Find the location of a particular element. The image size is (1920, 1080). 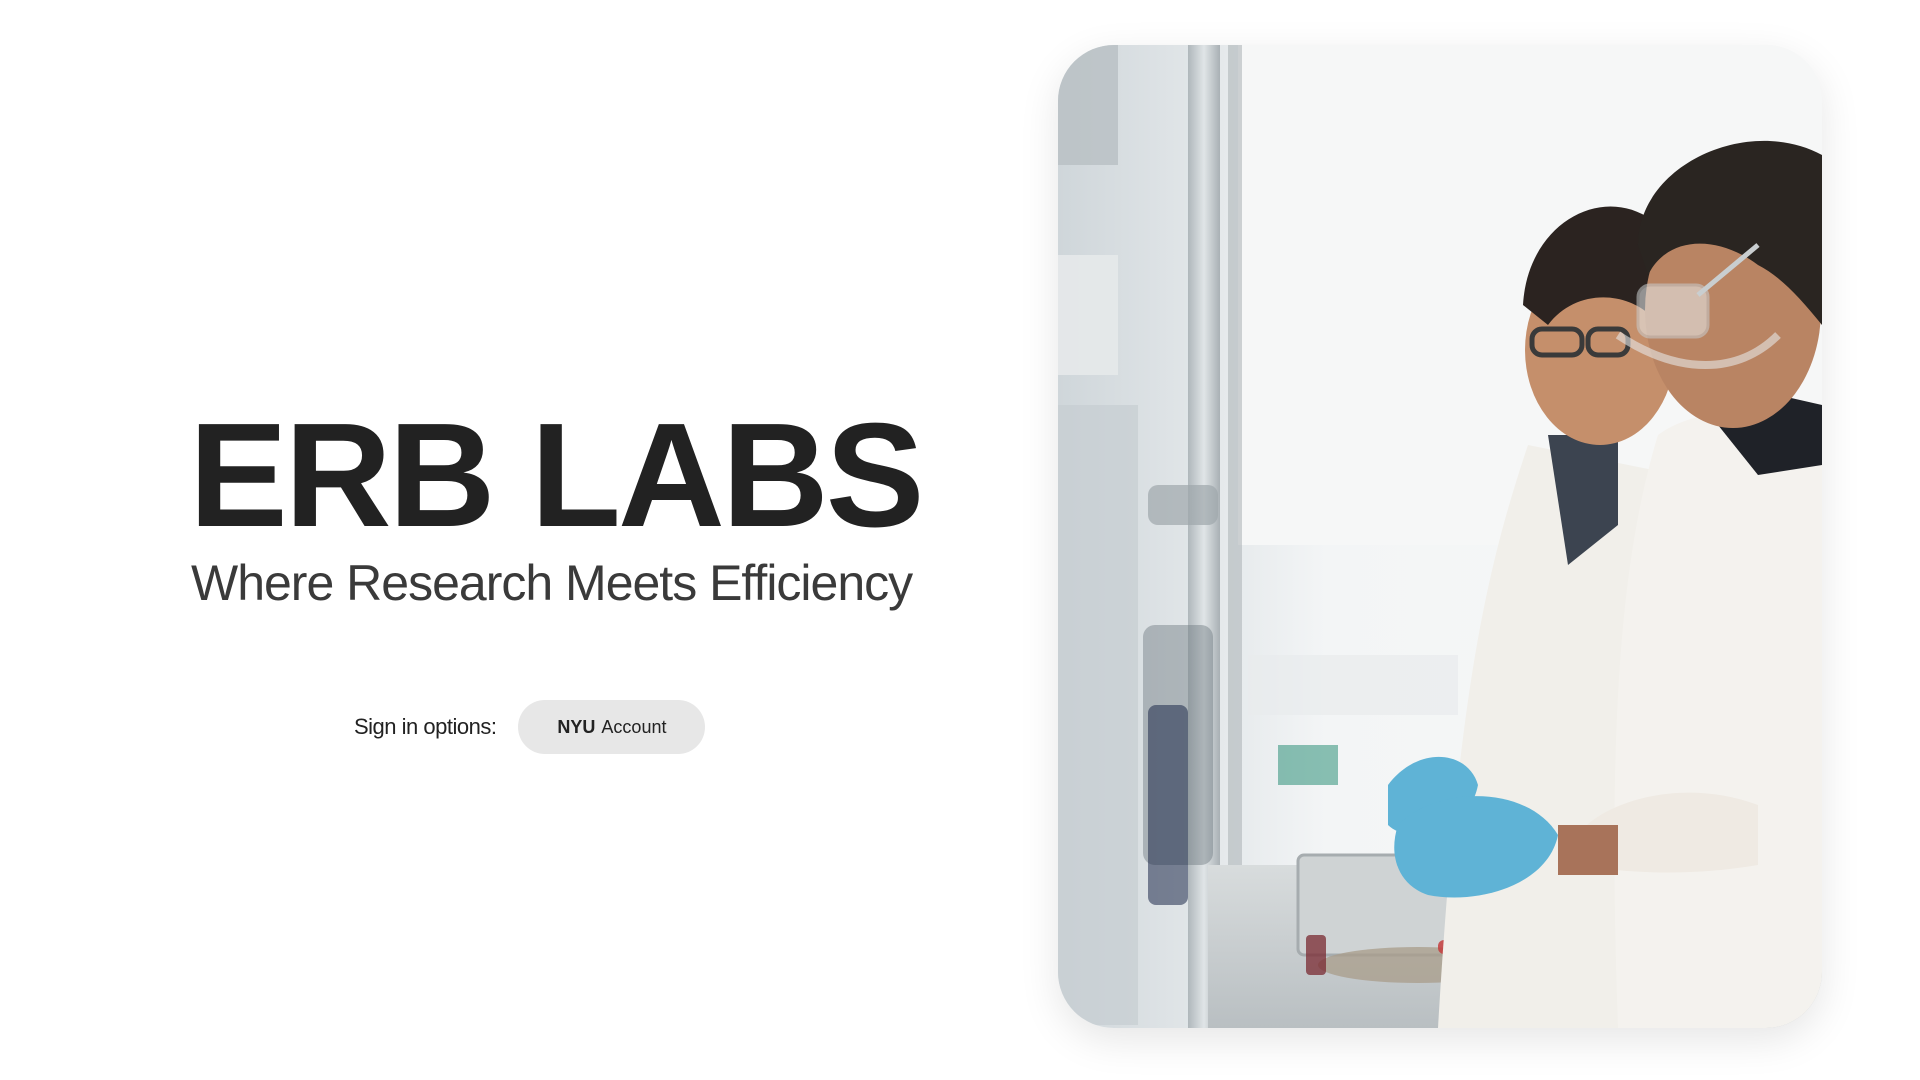

signin-options: Sign in options: NYU Account is located at coordinates (530, 727).